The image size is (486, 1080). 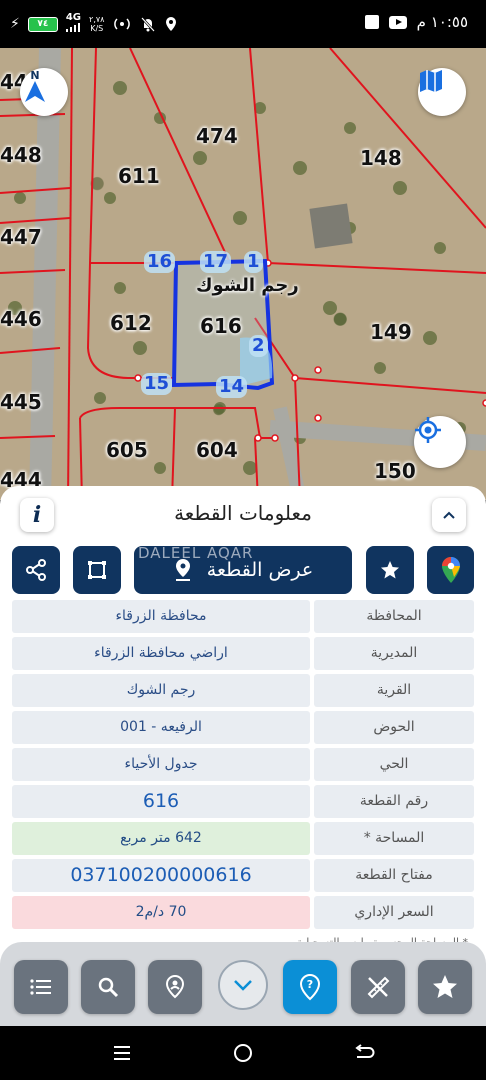 What do you see at coordinates (381, 158) in the screenshot?
I see `lot-label: 148` at bounding box center [381, 158].